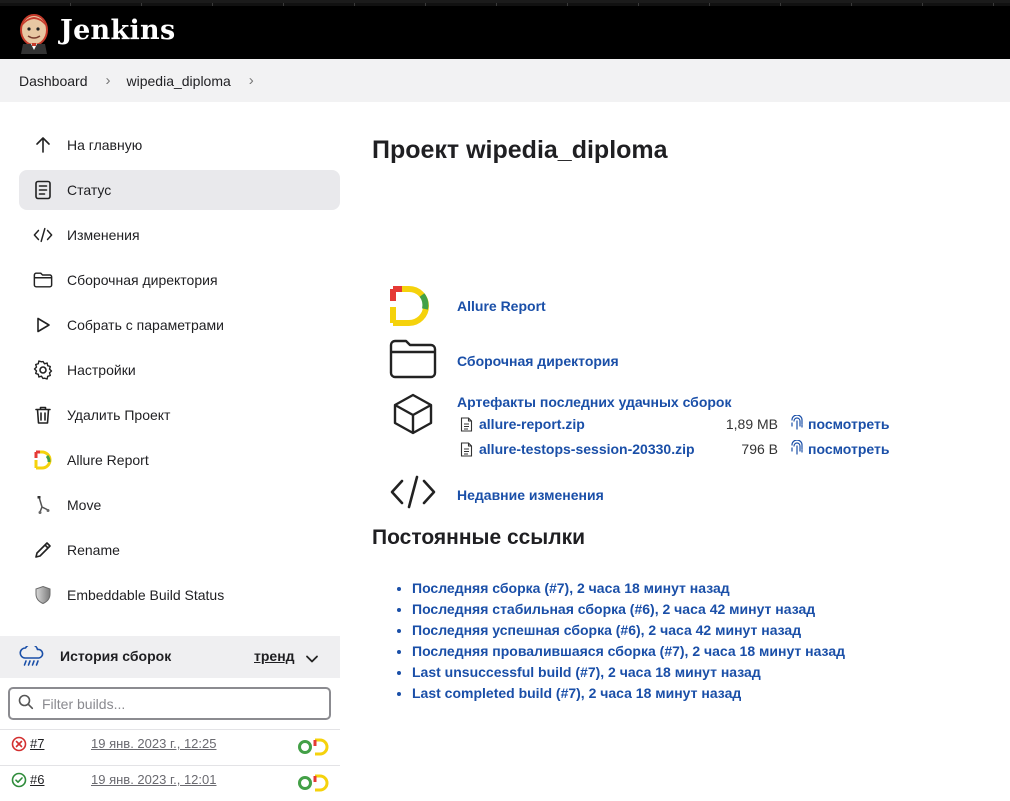  What do you see at coordinates (179, 235) in the screenshot?
I see `sidebar-item-changes: Изменения` at bounding box center [179, 235].